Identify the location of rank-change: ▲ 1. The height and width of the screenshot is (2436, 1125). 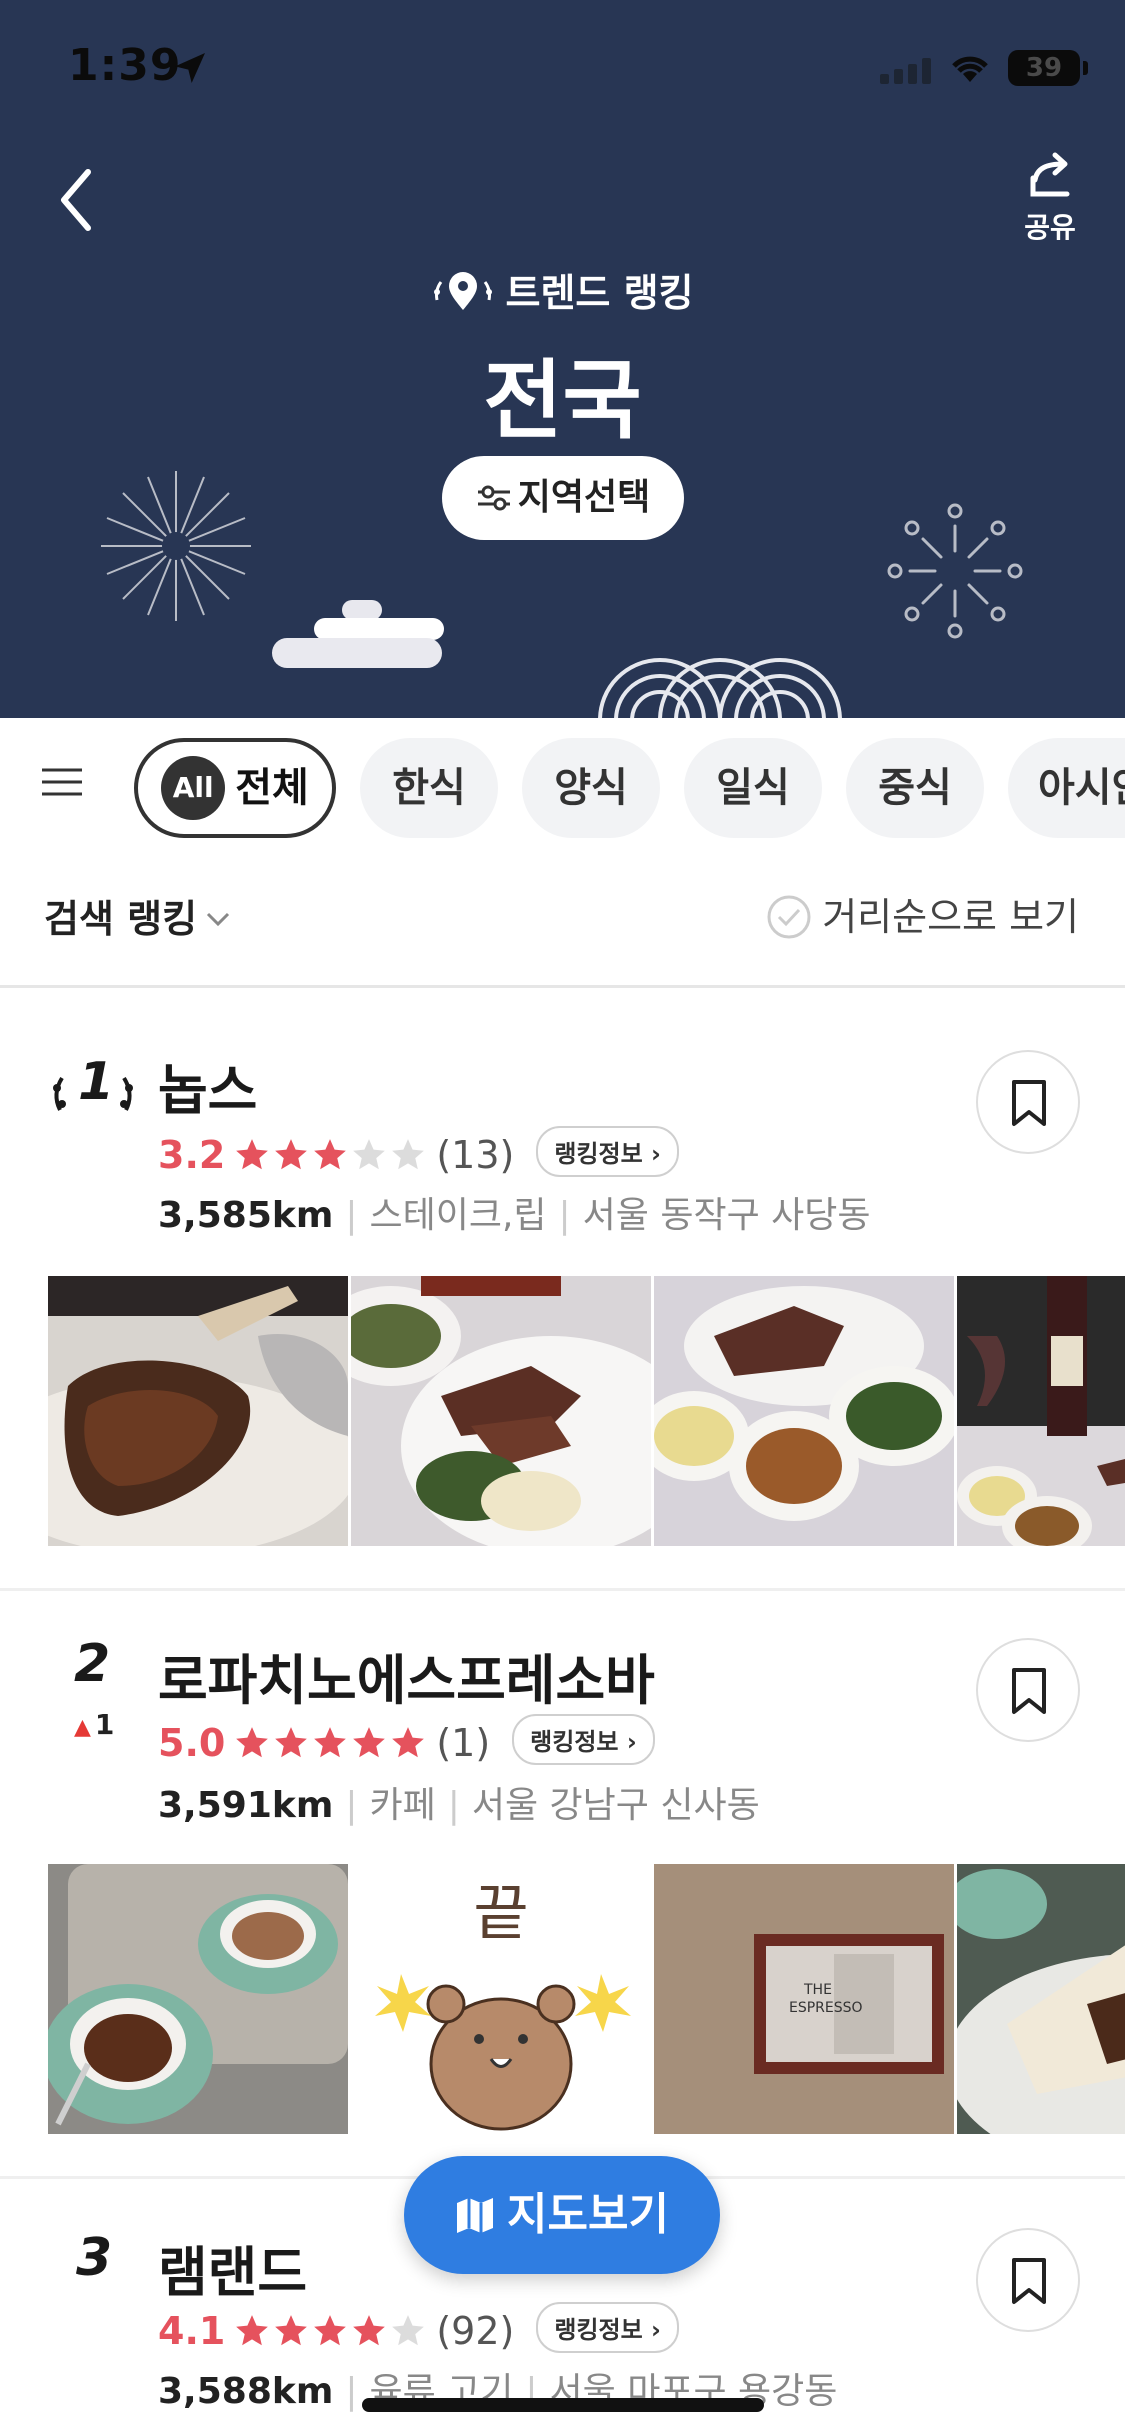
(94, 1724).